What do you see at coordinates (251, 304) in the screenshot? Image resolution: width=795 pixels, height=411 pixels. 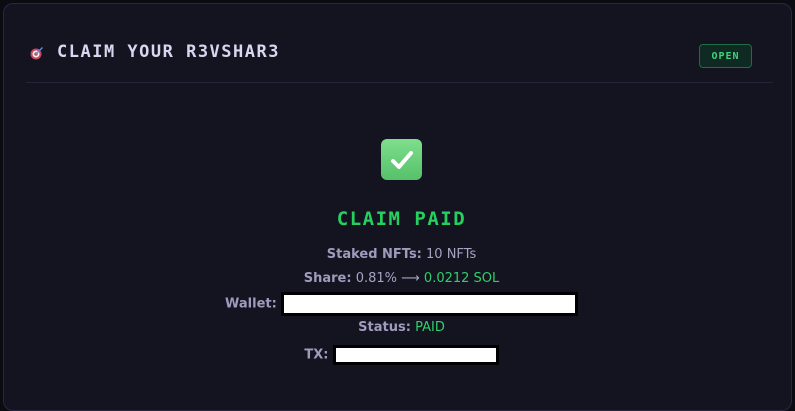 I see `wallet-label: Wallet:` at bounding box center [251, 304].